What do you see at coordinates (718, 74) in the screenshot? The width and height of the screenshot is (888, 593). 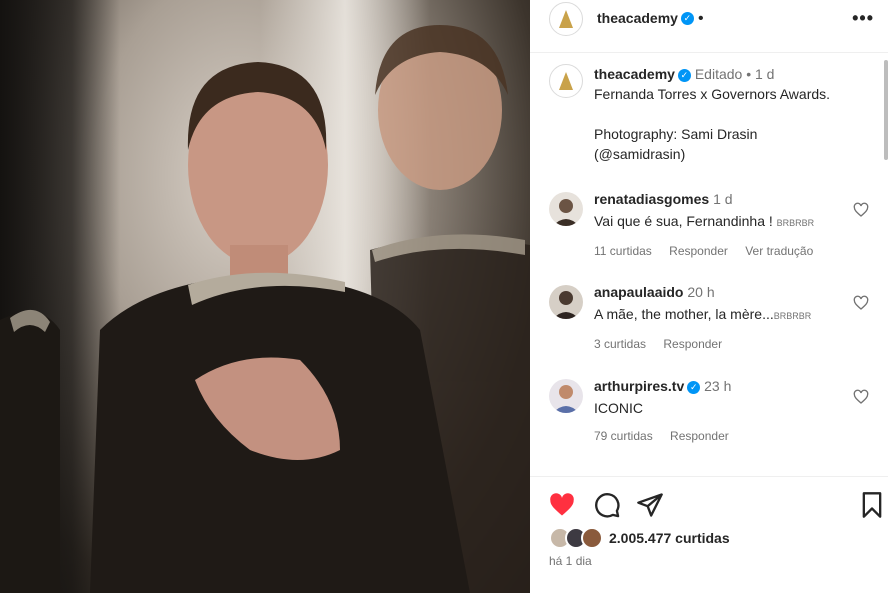 I see `caption-edited: Editado` at bounding box center [718, 74].